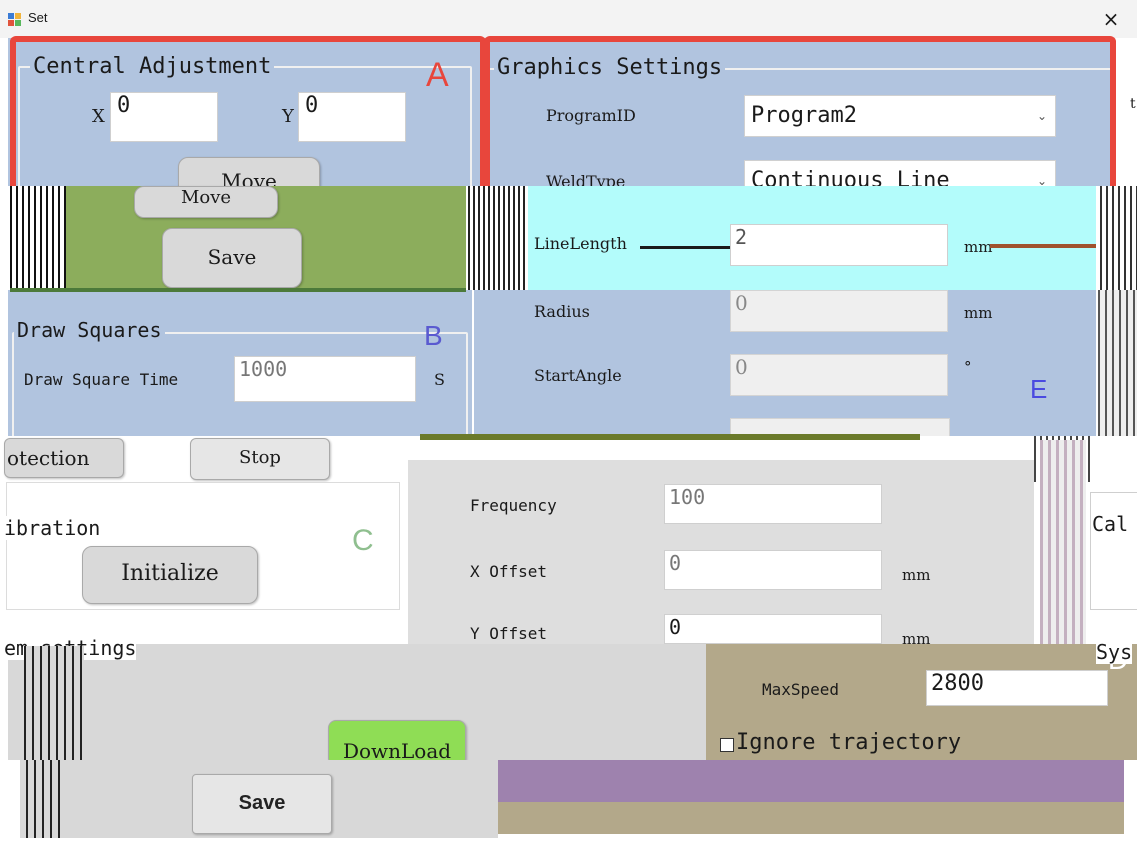 The image size is (1137, 846). I want to click on protection-button: otection, so click(64, 458).